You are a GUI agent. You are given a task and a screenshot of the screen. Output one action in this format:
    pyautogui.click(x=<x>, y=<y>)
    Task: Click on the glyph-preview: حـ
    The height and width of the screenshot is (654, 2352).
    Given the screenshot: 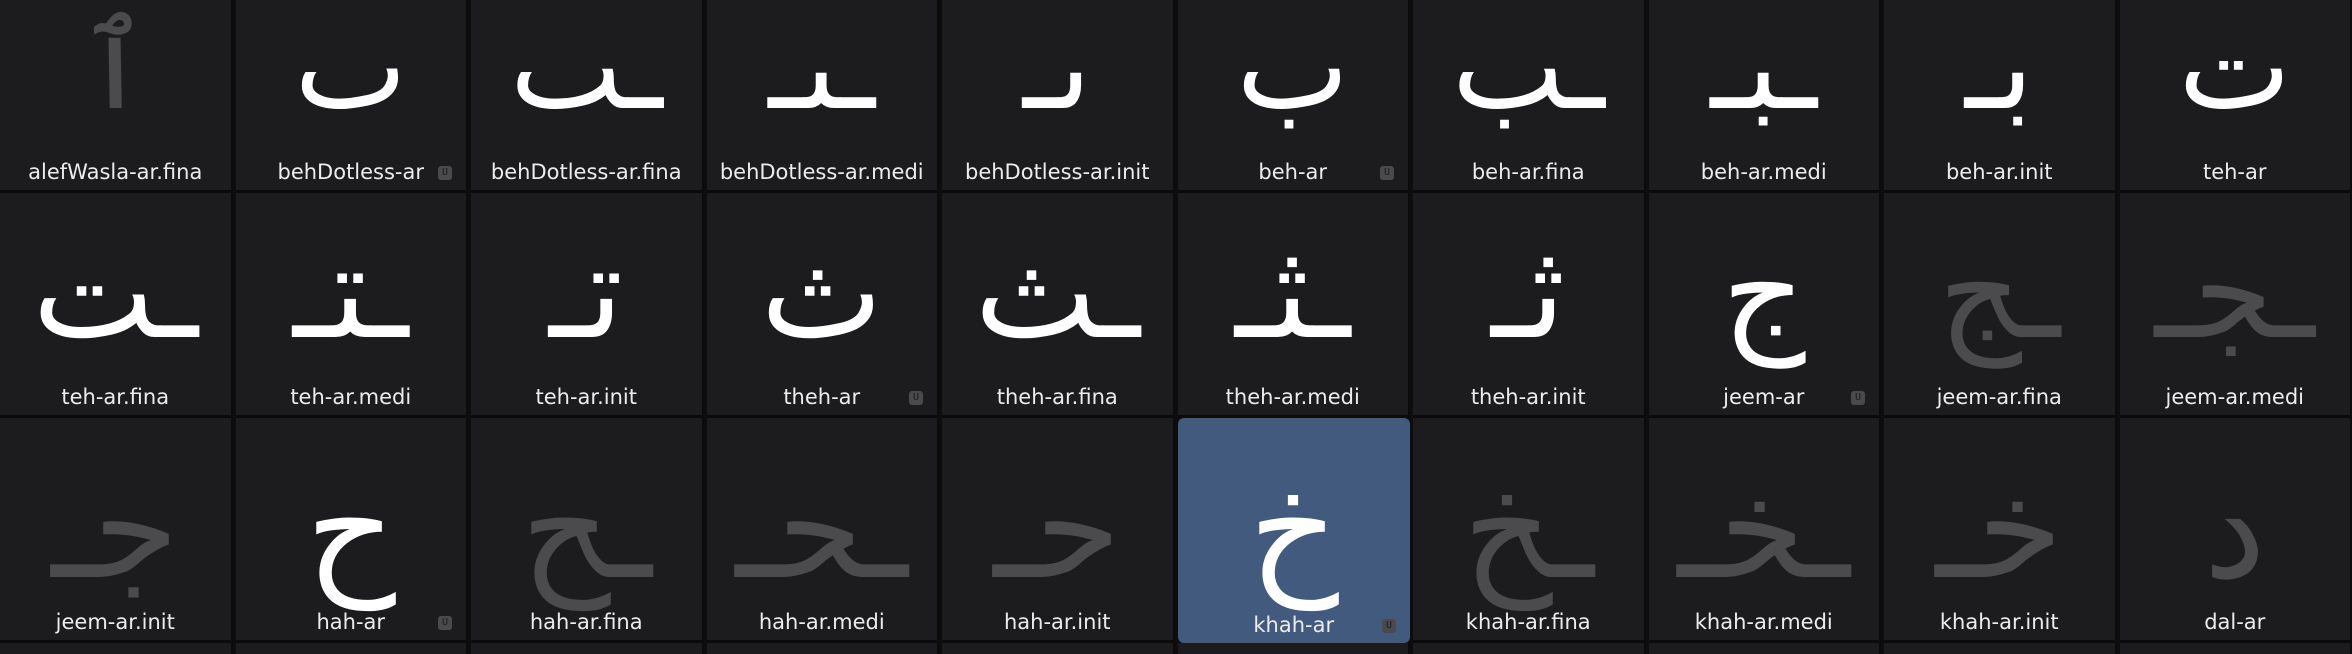 What is the action you would take?
    pyautogui.click(x=1057, y=529)
    